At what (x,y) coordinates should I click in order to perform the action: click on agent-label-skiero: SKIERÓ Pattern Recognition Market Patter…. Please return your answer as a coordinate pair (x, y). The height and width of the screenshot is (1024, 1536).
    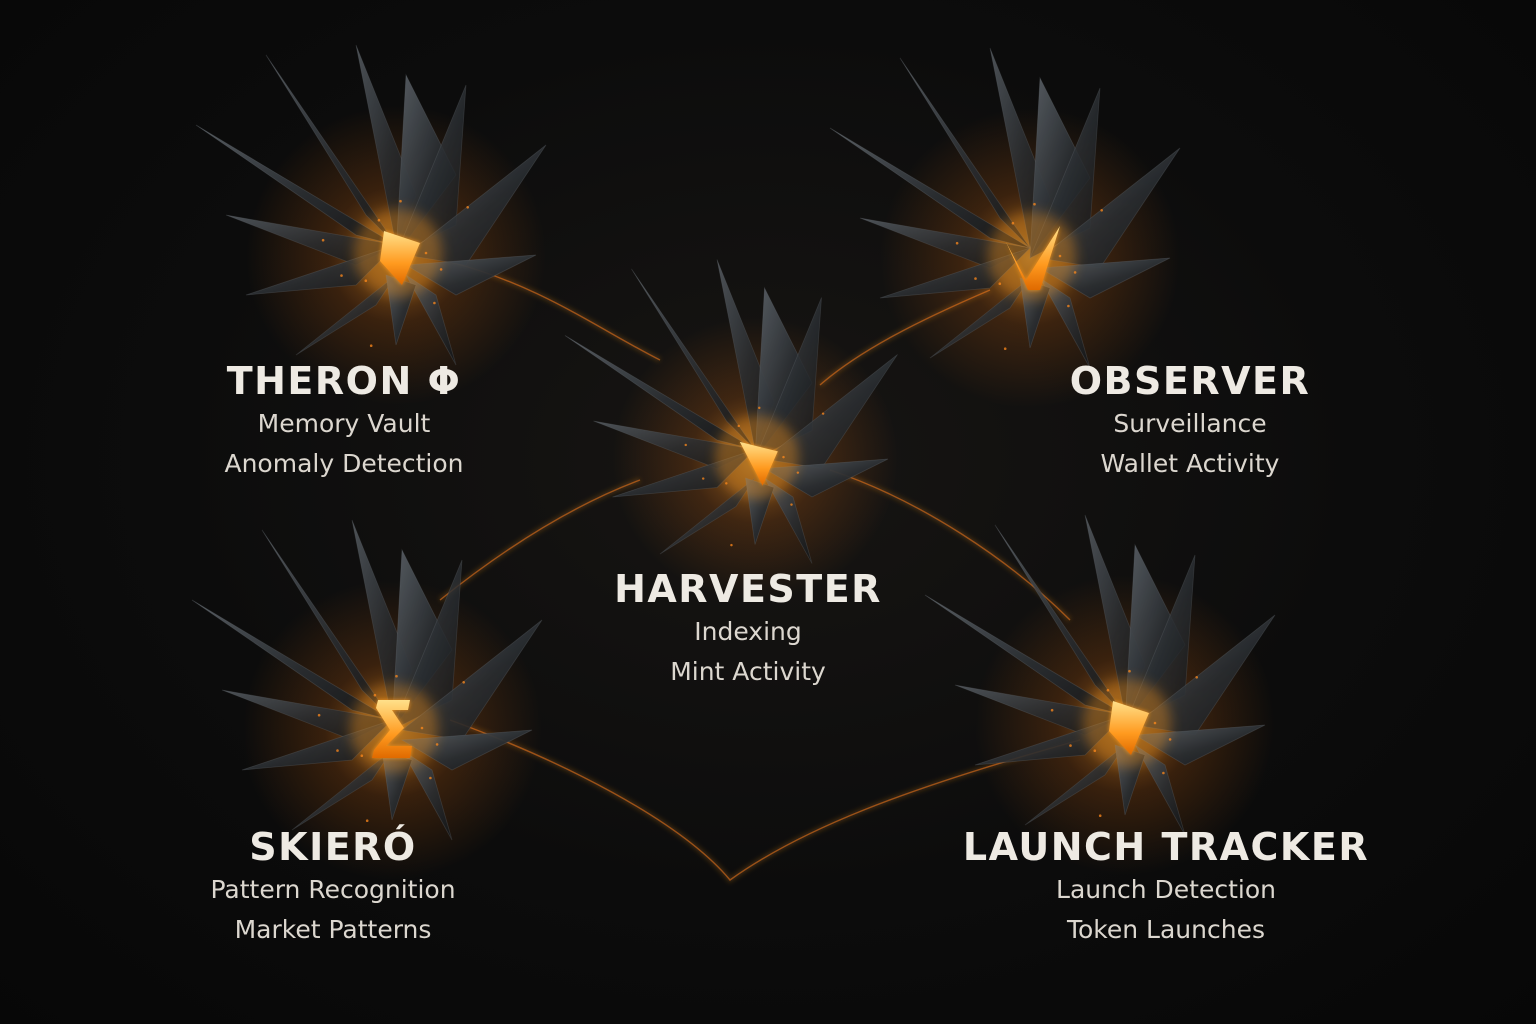
    Looking at the image, I should click on (332, 887).